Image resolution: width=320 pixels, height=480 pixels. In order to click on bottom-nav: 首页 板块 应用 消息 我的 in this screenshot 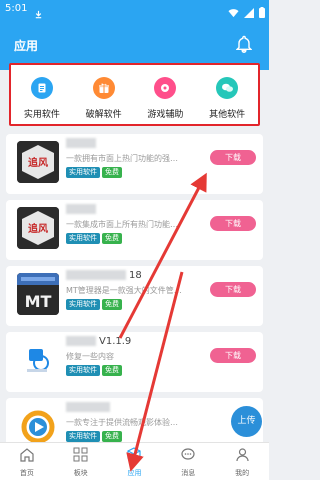, I will do `click(134, 461)`.